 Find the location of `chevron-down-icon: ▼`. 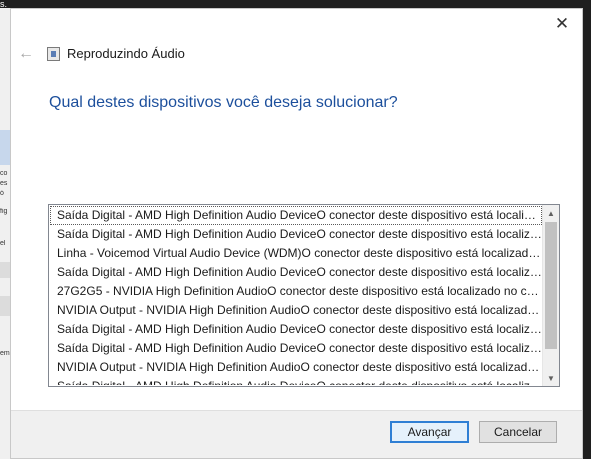

chevron-down-icon: ▼ is located at coordinates (551, 378).